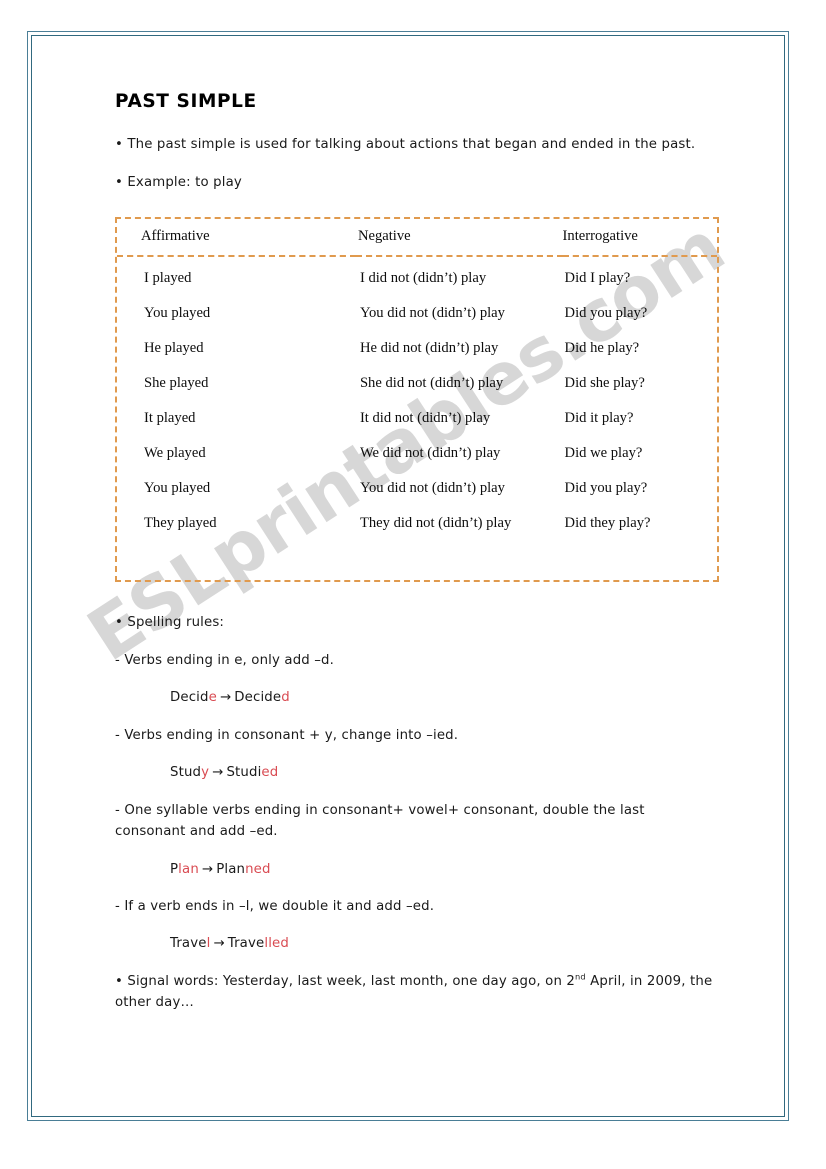 The height and width of the screenshot is (1169, 826). What do you see at coordinates (580, 976) in the screenshot?
I see `ordinal-suffix: nd` at bounding box center [580, 976].